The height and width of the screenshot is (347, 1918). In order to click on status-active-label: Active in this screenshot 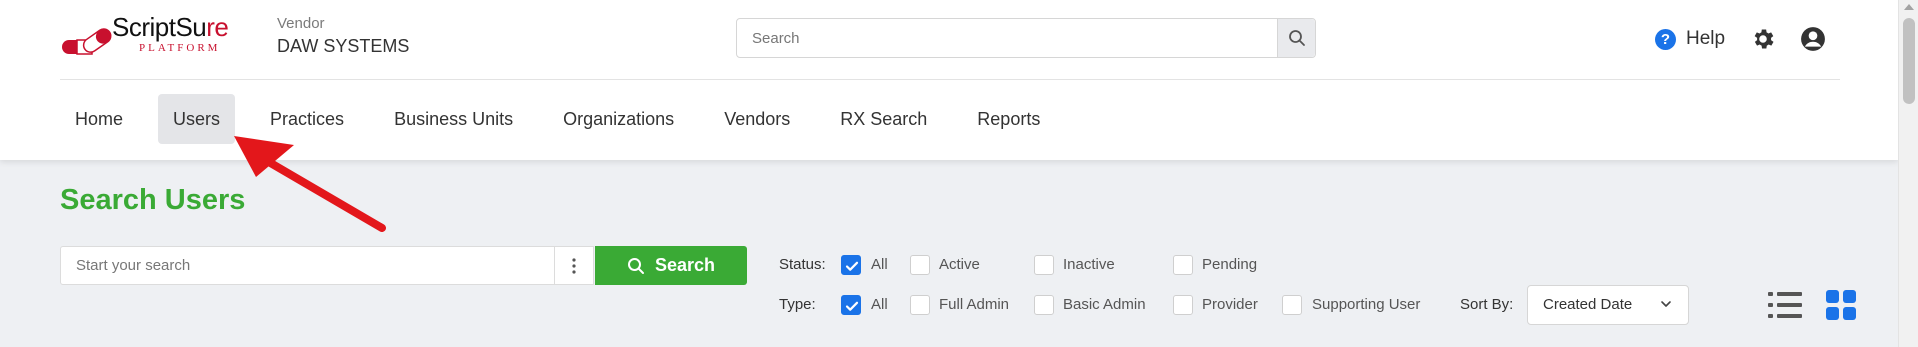, I will do `click(959, 264)`.